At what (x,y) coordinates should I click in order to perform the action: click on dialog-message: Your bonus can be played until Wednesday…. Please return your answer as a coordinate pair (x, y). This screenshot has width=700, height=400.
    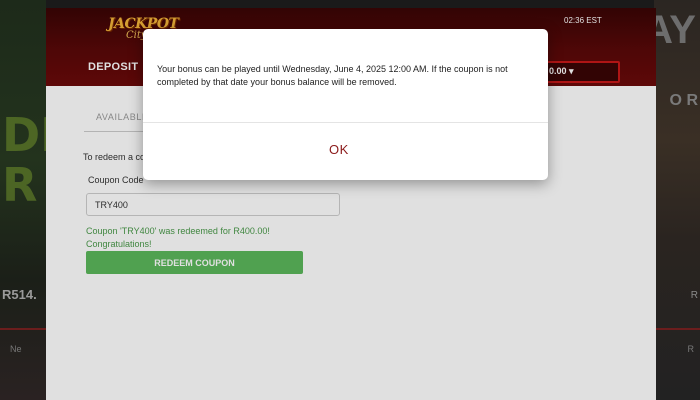
    Looking at the image, I should click on (332, 75).